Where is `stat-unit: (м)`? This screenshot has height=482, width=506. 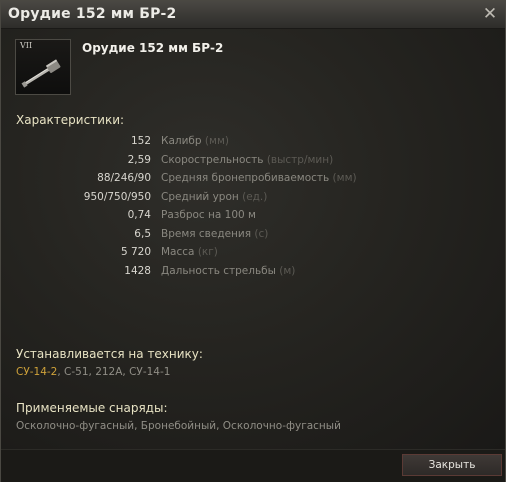 stat-unit: (м) is located at coordinates (287, 270).